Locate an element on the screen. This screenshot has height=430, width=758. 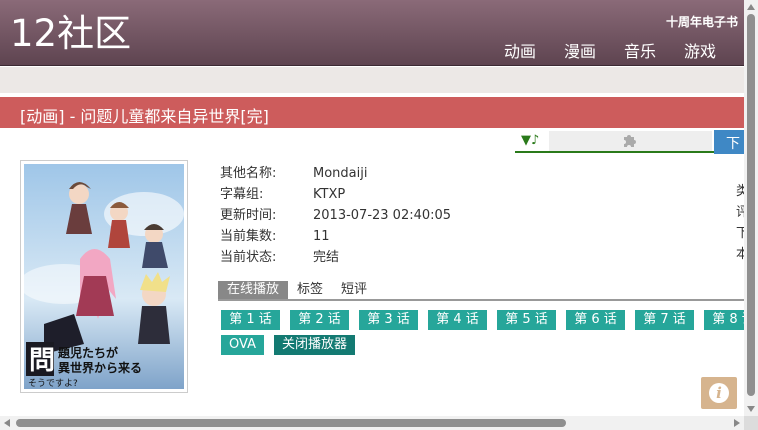
info-row: 当前集数: 11 is located at coordinates (335, 236).